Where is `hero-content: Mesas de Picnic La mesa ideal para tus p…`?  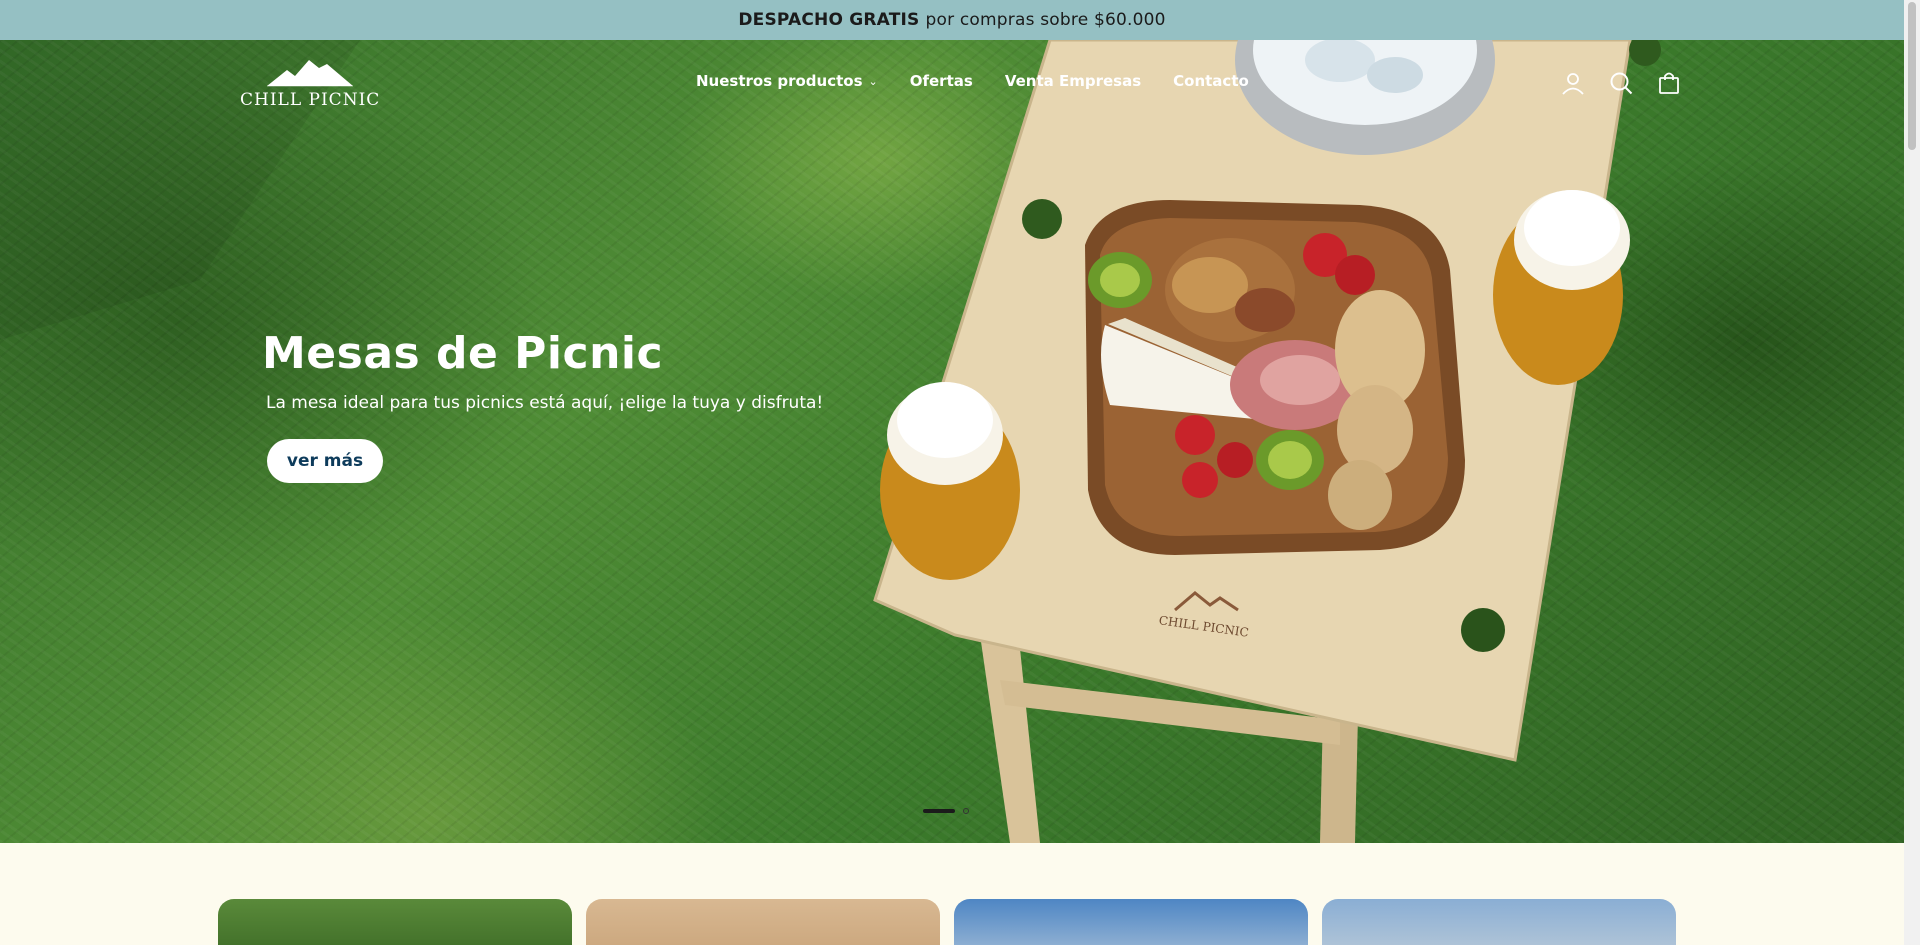 hero-content: Mesas de Picnic La mesa ideal para tus p… is located at coordinates (542, 405).